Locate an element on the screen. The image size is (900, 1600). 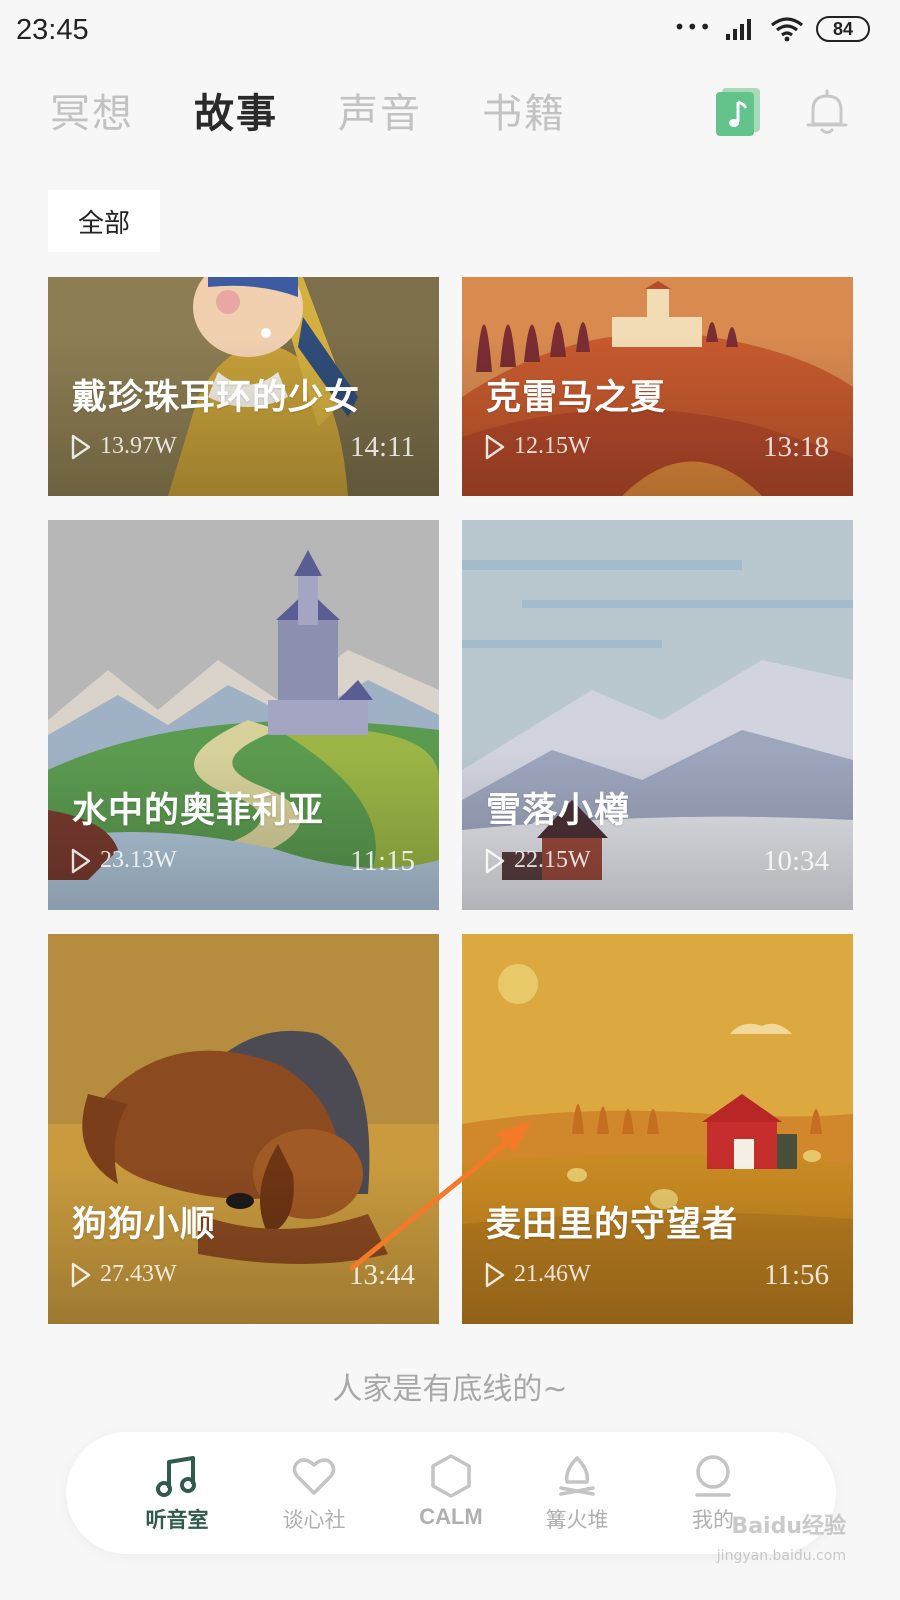
bottom-nav: 听音室 谈心社 CALM 篝火堆 我的 is located at coordinates (451, 1493).